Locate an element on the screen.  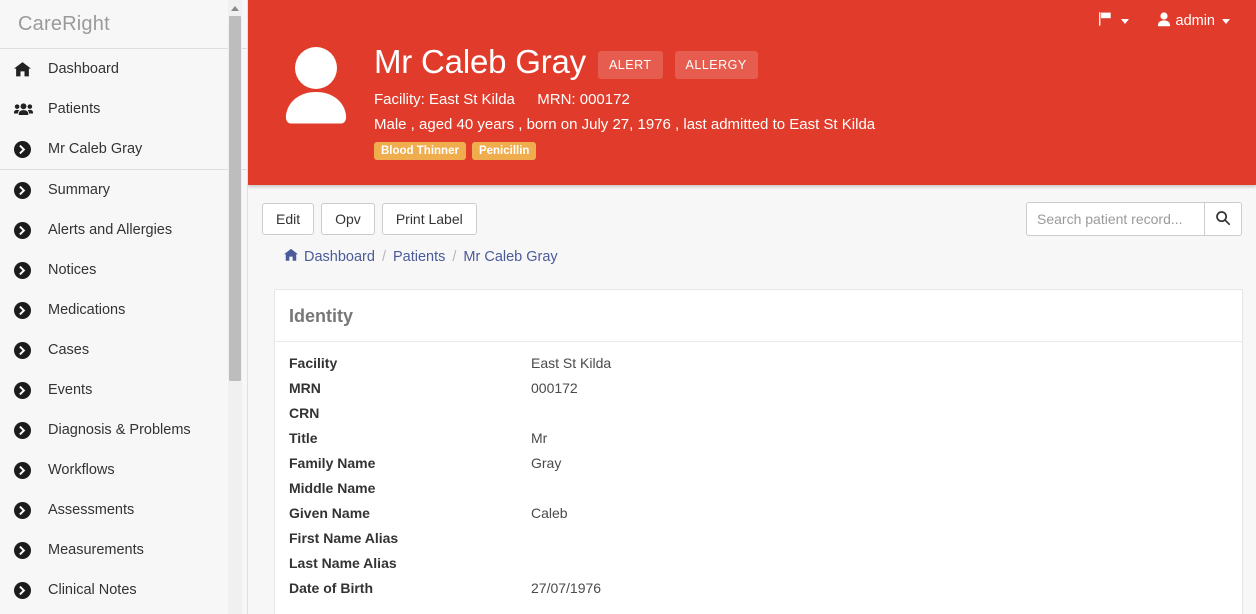
tag-blood-thinner: Blood Thinner is located at coordinates (420, 151).